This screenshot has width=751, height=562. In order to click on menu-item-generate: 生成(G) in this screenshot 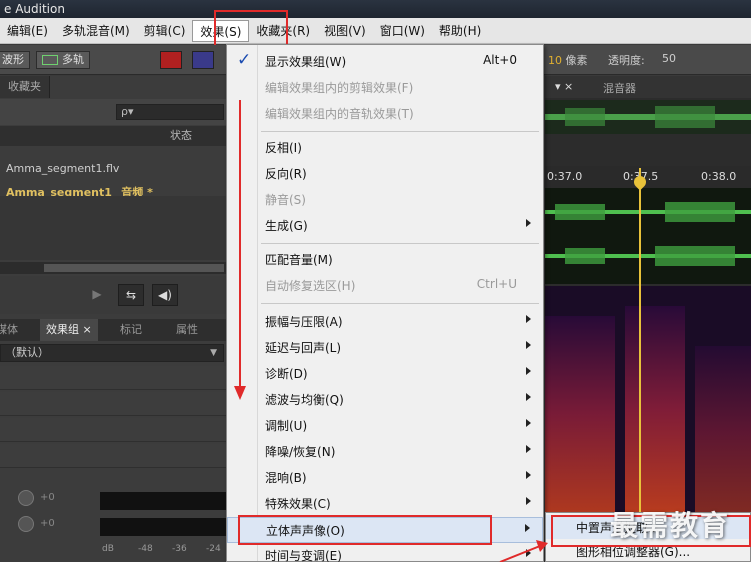, I will do `click(385, 226)`.